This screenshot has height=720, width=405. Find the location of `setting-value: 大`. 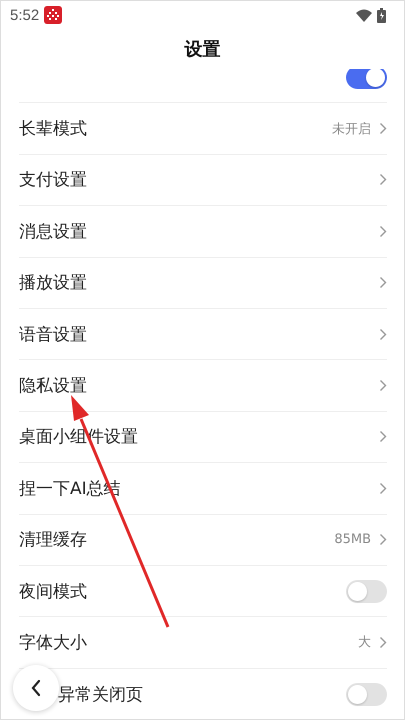

setting-value: 大 is located at coordinates (364, 643).